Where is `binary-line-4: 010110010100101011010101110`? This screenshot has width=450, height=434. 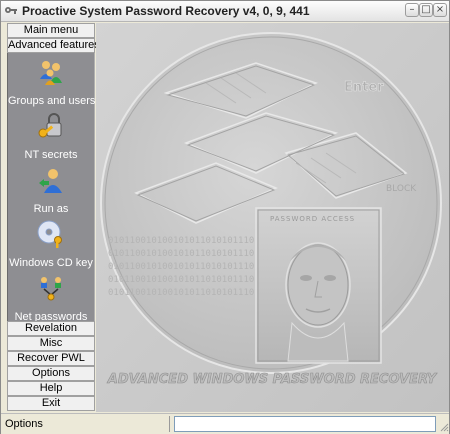
binary-line-4: 010110010100101011010101110 is located at coordinates (181, 280).